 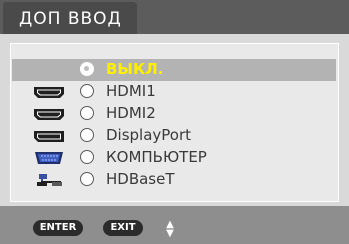 What do you see at coordinates (174, 17) in the screenshot?
I see `title-bar: ДОП ВВОД` at bounding box center [174, 17].